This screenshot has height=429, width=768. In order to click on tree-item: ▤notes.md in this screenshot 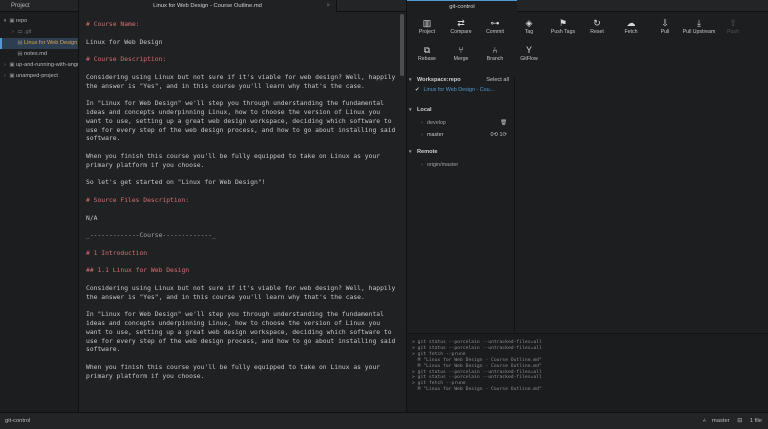, I will do `click(39, 54)`.